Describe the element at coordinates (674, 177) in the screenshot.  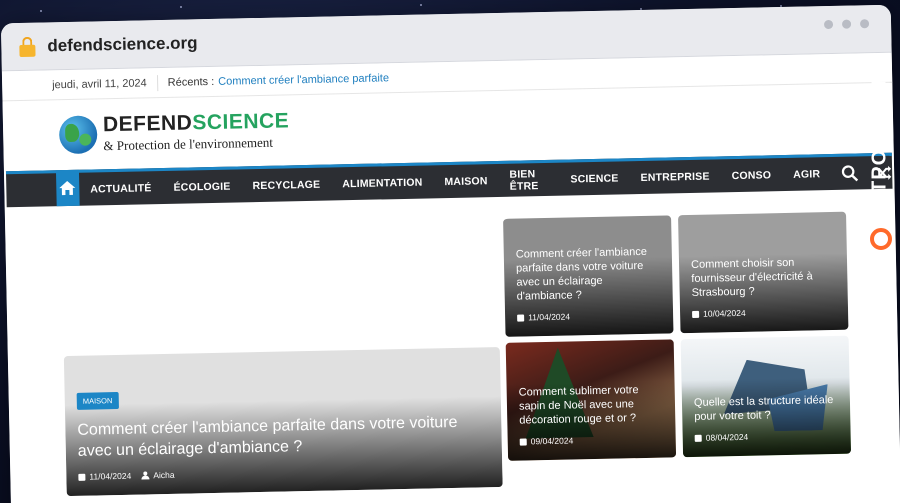
I see `nav-item-entreprise: ENTREPRISE` at that location.